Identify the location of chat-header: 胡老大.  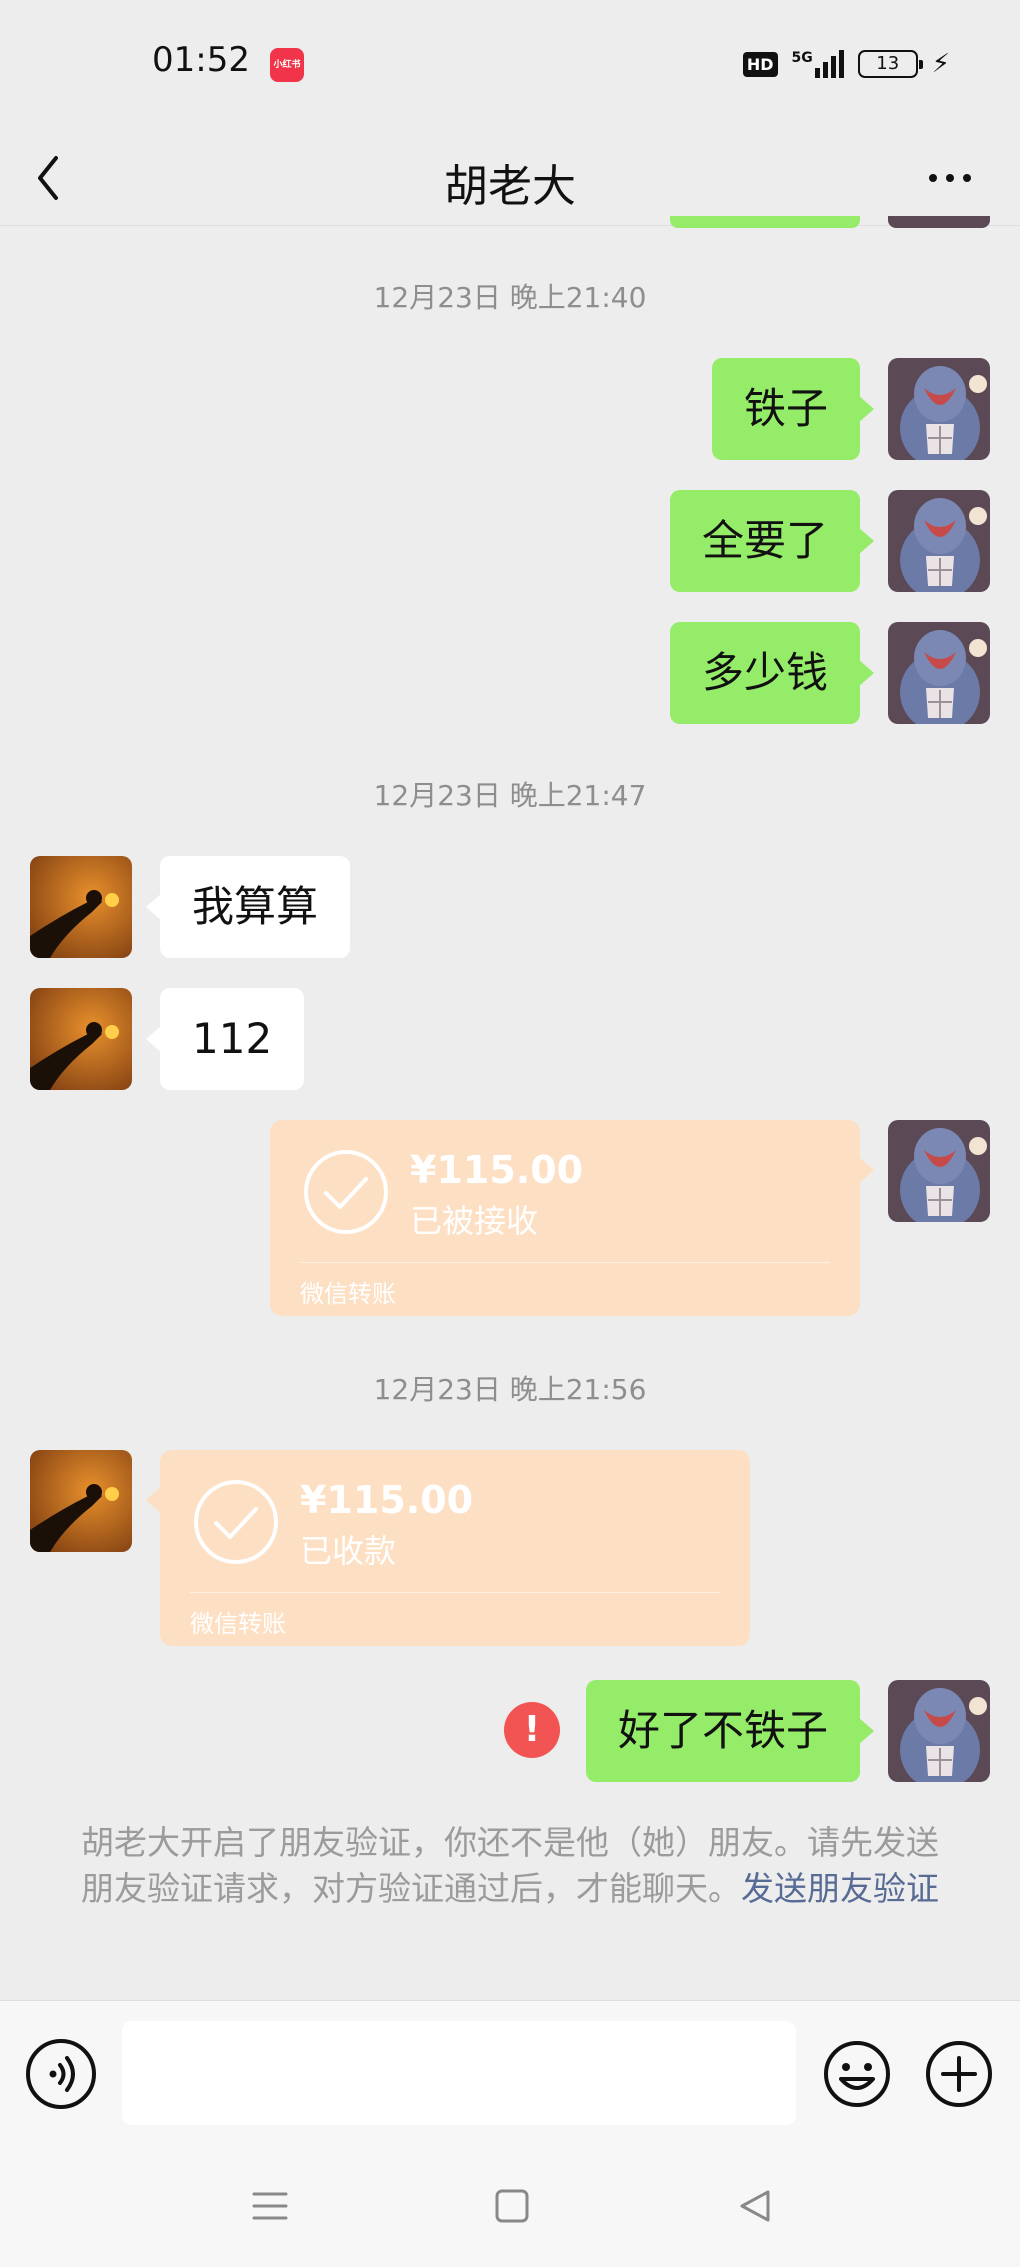
(510, 178).